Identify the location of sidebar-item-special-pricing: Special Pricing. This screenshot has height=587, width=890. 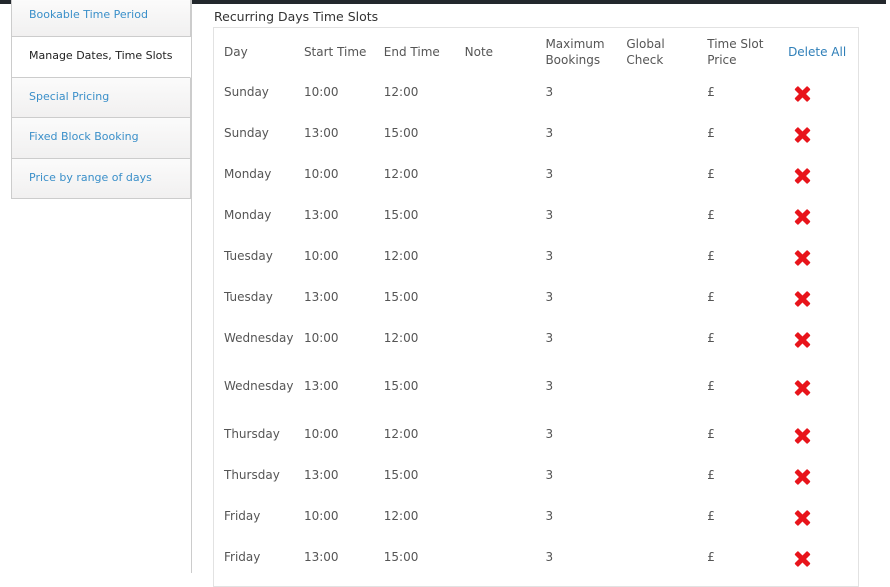
(101, 97).